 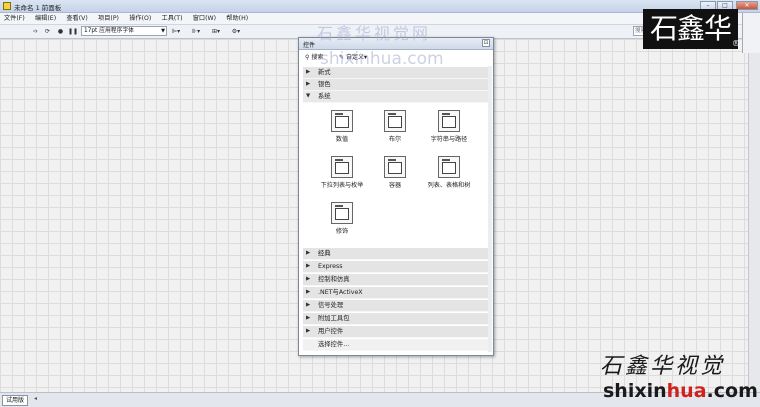 I want to click on registered-mark: ®, so click(x=736, y=43).